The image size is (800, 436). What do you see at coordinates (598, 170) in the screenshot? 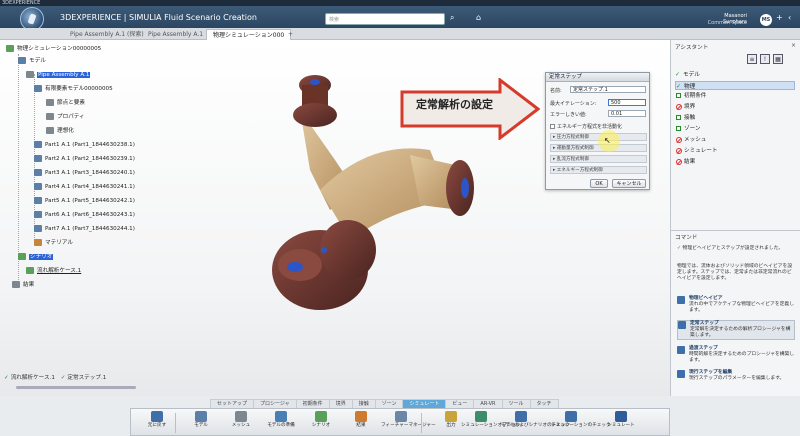
I see `section-energy: ▸ エネルギー方程式制御` at bounding box center [598, 170].